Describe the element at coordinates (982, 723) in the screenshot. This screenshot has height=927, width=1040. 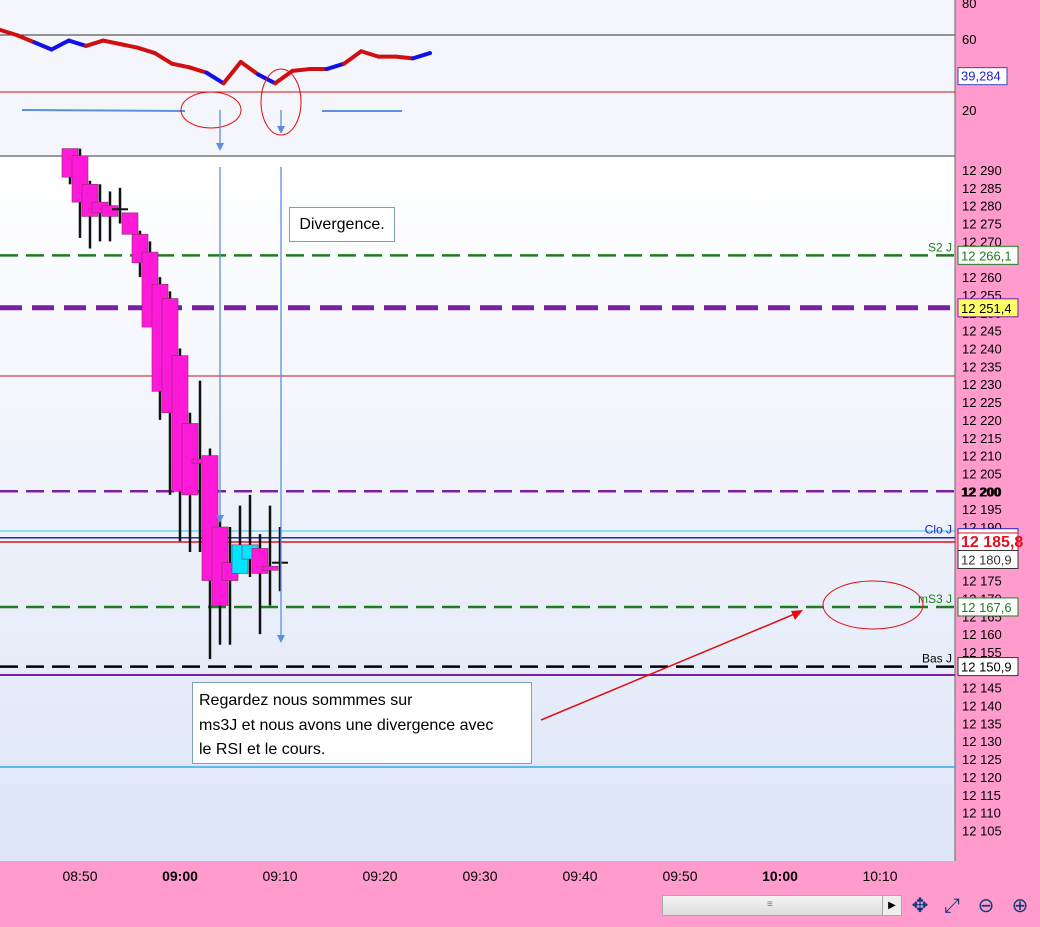
I see `price-tick-label: 12 135` at that location.